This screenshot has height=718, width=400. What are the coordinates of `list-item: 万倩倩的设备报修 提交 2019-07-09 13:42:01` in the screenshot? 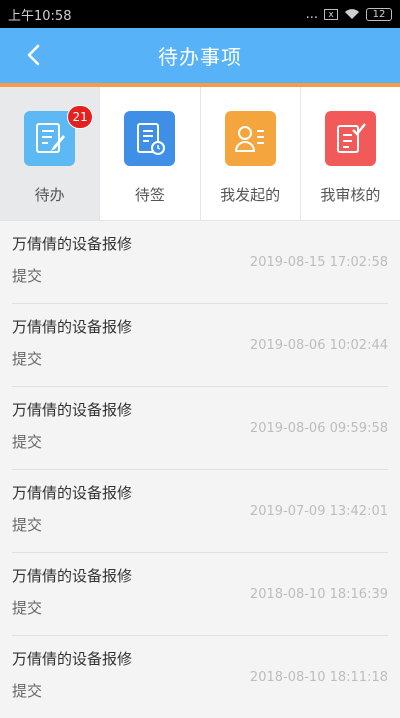 It's located at (200, 511).